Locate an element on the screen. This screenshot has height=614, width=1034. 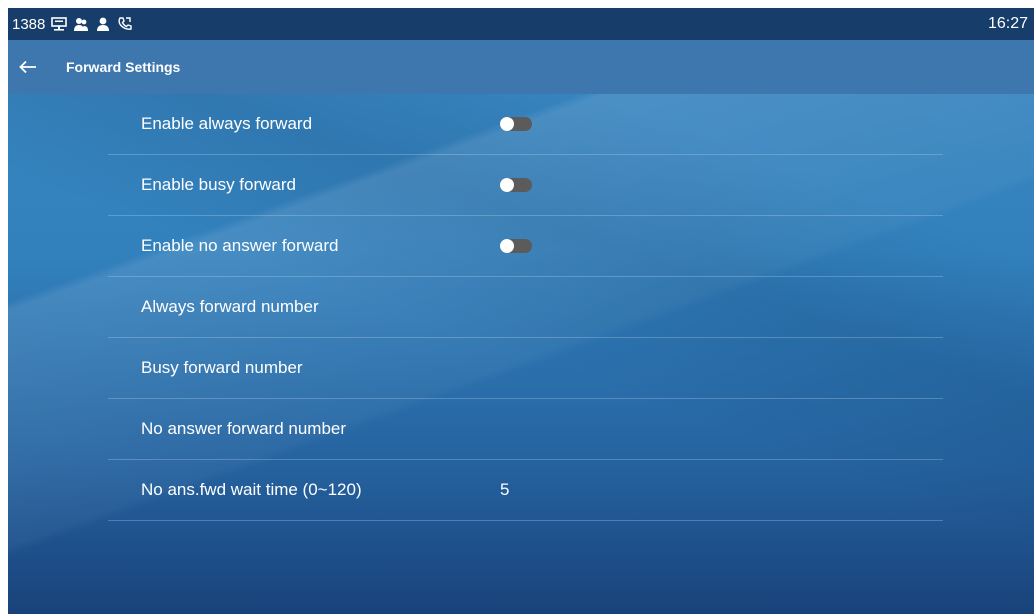
busy-forward-toggle is located at coordinates (516, 185).